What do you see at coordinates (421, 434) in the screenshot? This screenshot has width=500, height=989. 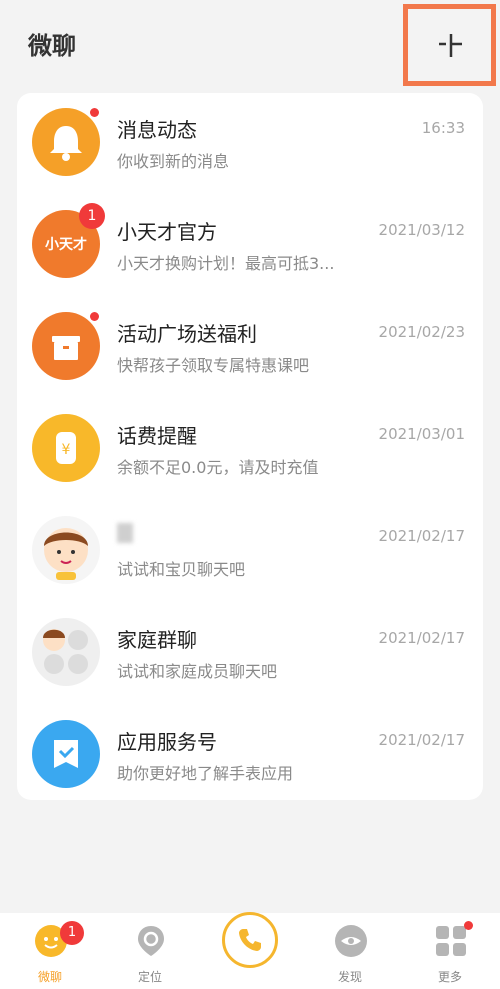 I see `message-time: 2021/03/01` at bounding box center [421, 434].